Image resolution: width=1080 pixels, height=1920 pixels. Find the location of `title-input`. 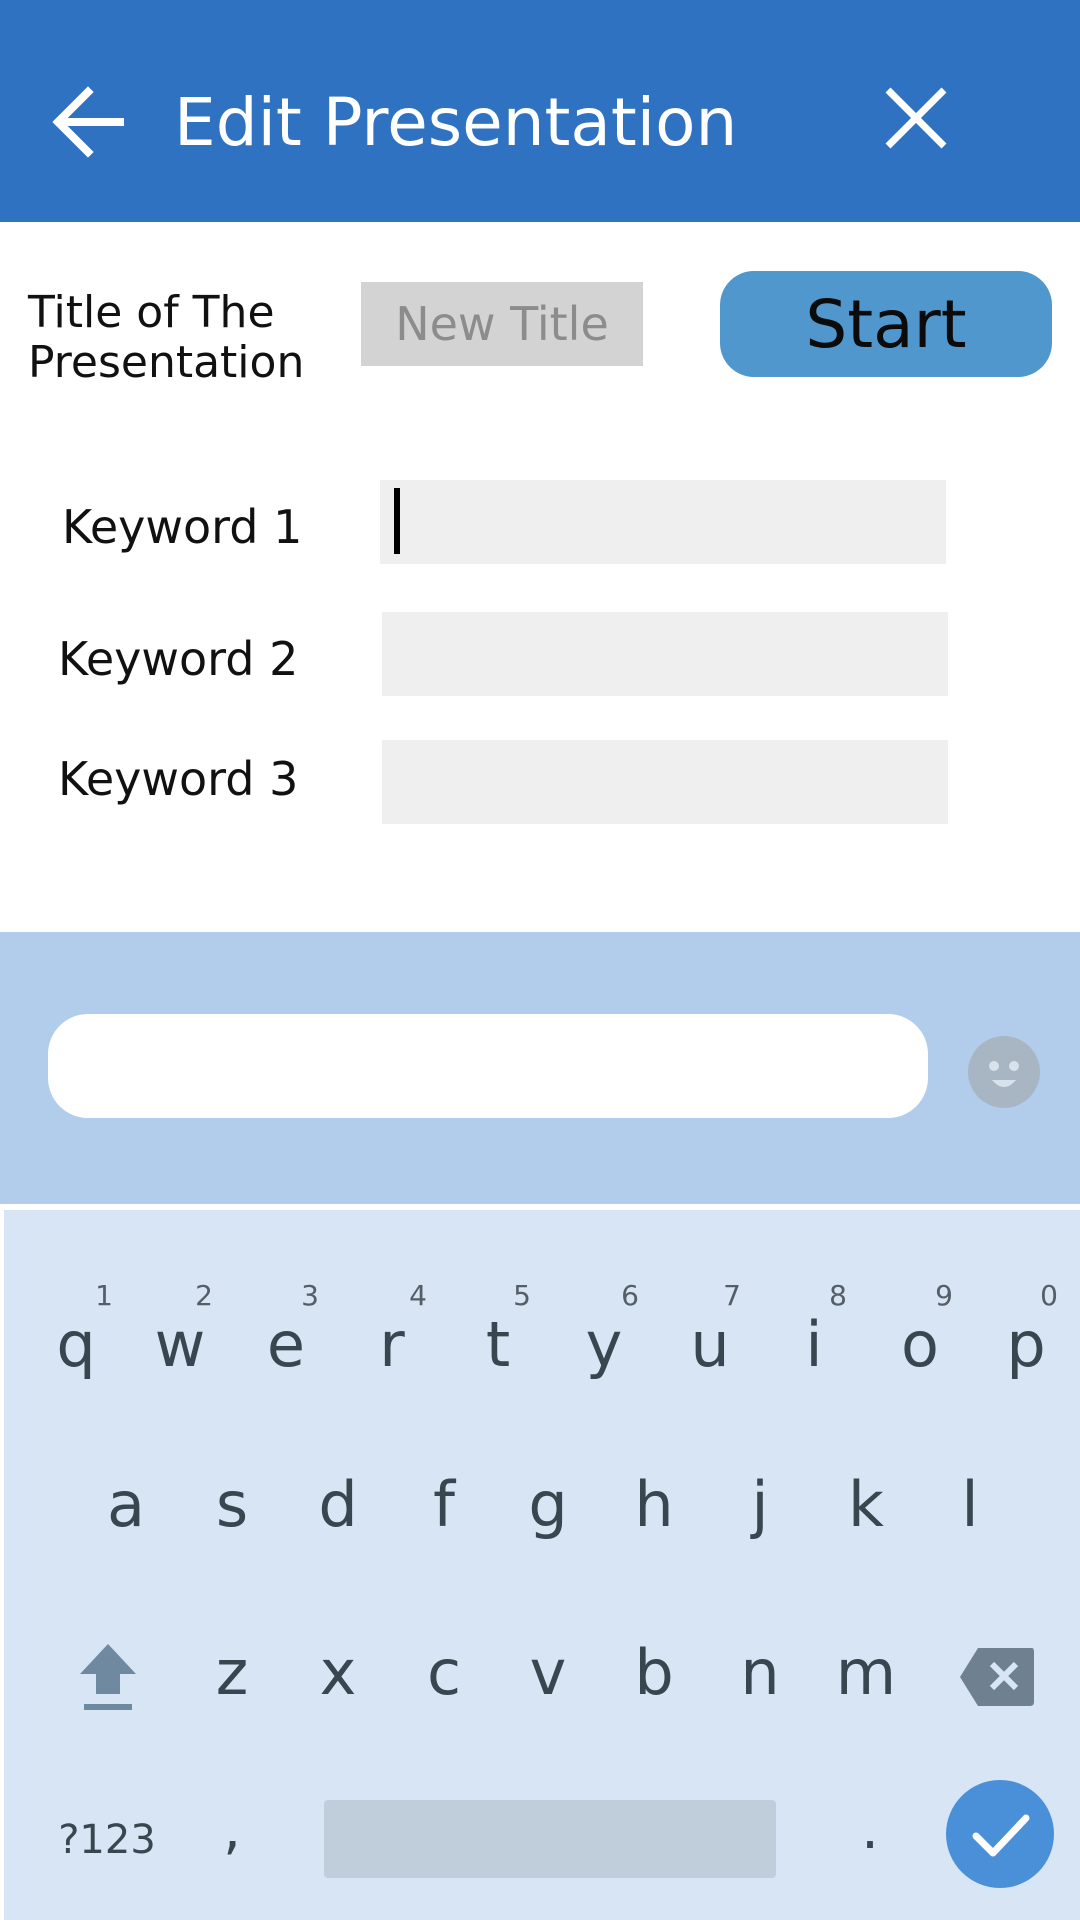

title-input is located at coordinates (502, 324).